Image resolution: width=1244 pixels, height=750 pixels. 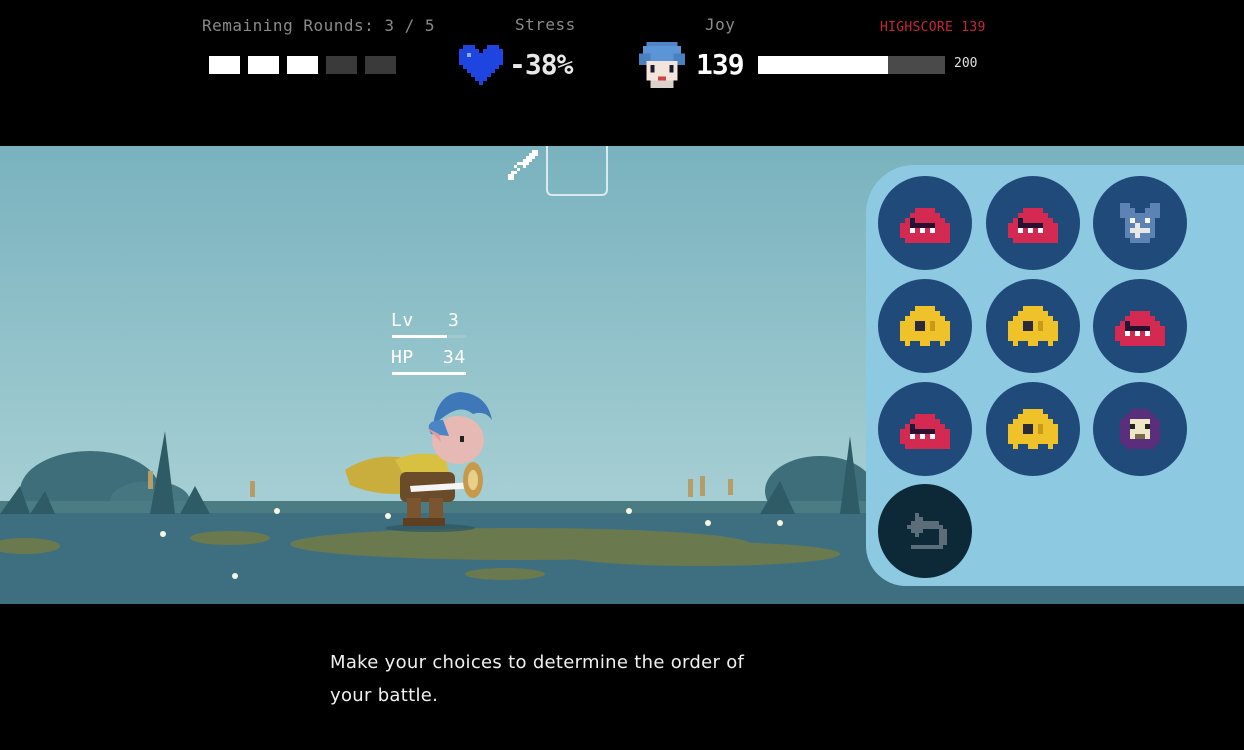 I want to click on blue-bat-monster-icon, so click(x=1140, y=223).